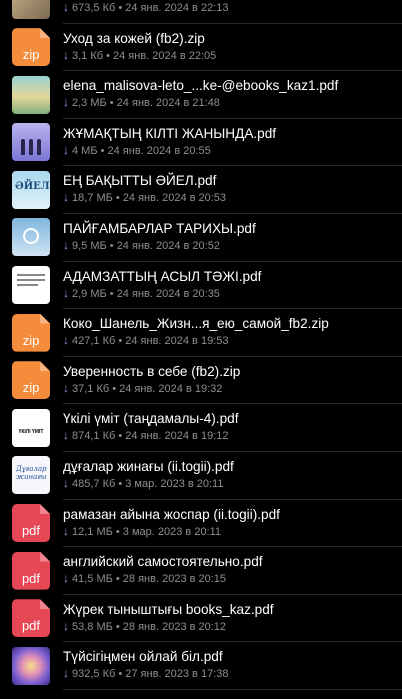  What do you see at coordinates (32, 186) in the screenshot?
I see `cover-text: ӘЙЕЛ` at bounding box center [32, 186].